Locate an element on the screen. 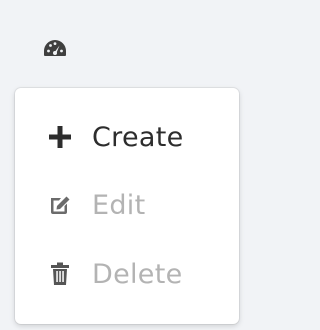 The width and height of the screenshot is (320, 330). trash-icon is located at coordinates (60, 274).